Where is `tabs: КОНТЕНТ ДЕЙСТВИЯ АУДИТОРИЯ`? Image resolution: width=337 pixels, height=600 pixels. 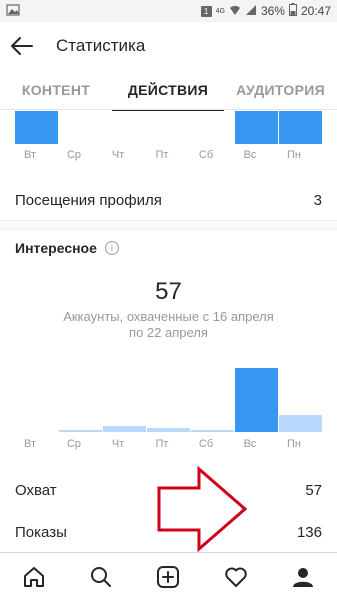
tabs: КОНТЕНТ ДЕЙСТВИЯ АУДИТОРИЯ is located at coordinates (168, 90).